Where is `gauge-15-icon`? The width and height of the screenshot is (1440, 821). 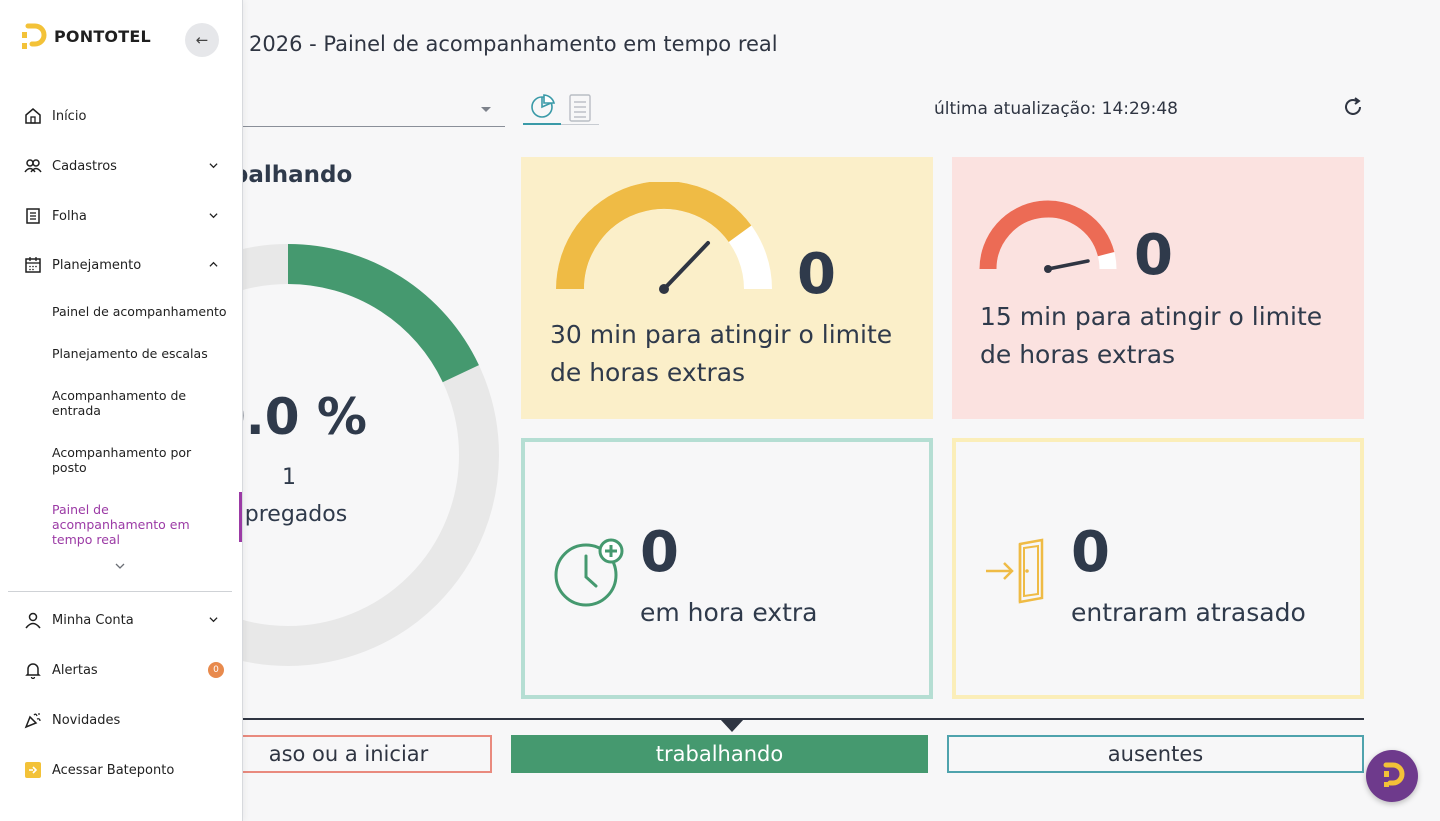 gauge-15-icon is located at coordinates (1048, 236).